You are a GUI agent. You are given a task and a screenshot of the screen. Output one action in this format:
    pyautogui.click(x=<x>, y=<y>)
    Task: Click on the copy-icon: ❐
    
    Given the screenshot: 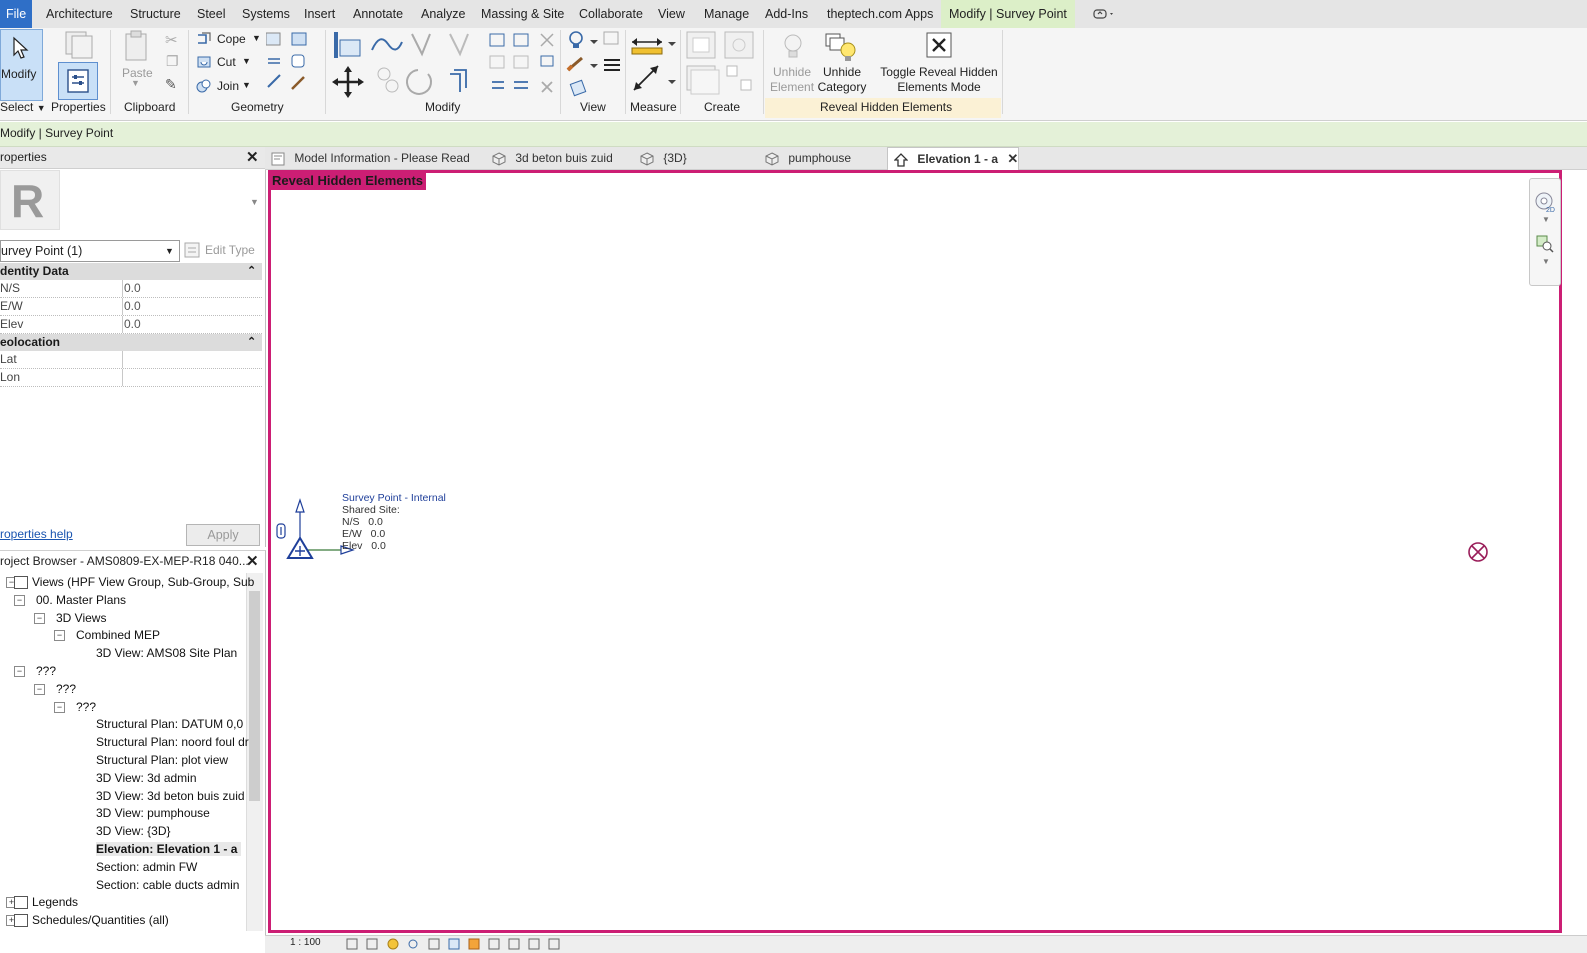 What is the action you would take?
    pyautogui.click(x=172, y=61)
    